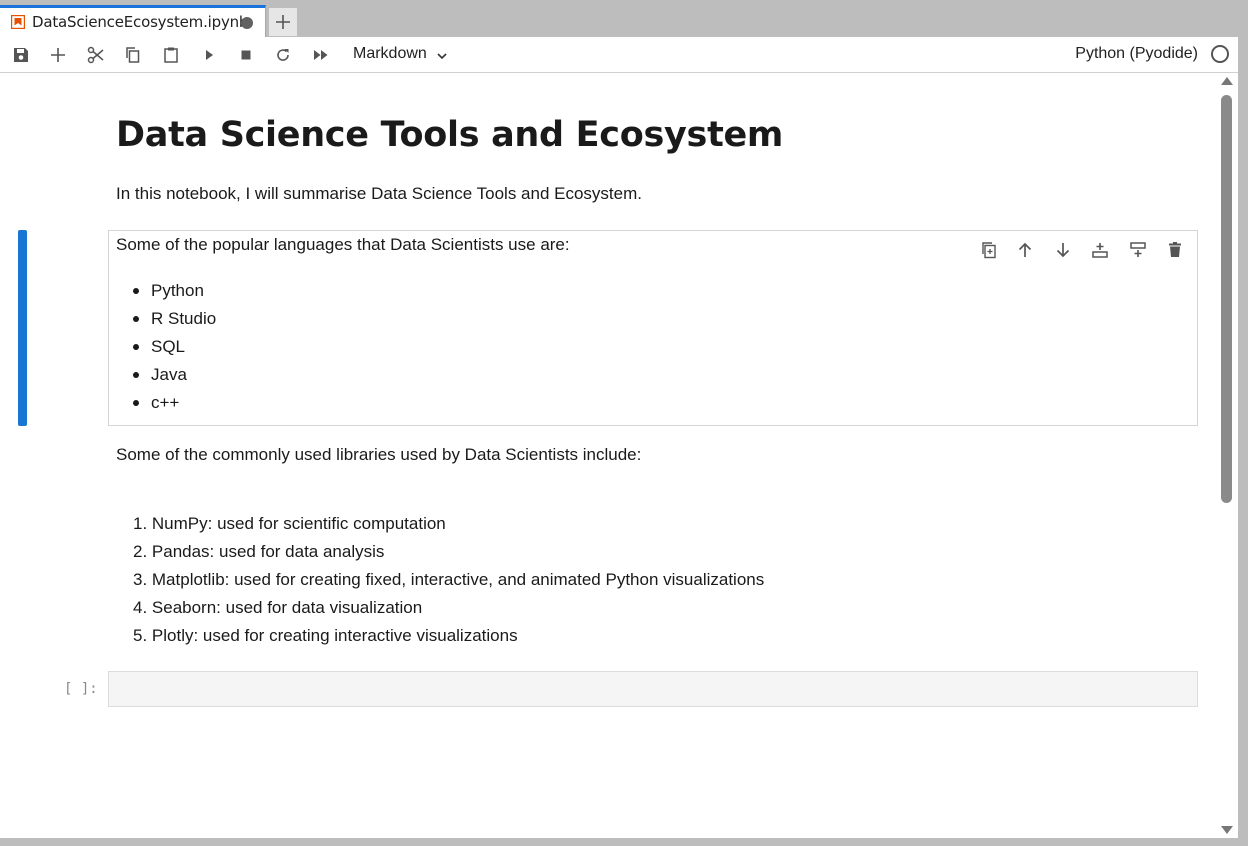 Image resolution: width=1248 pixels, height=846 pixels. Describe the element at coordinates (81, 689) in the screenshot. I see `execution-prompt: [ ]:` at that location.